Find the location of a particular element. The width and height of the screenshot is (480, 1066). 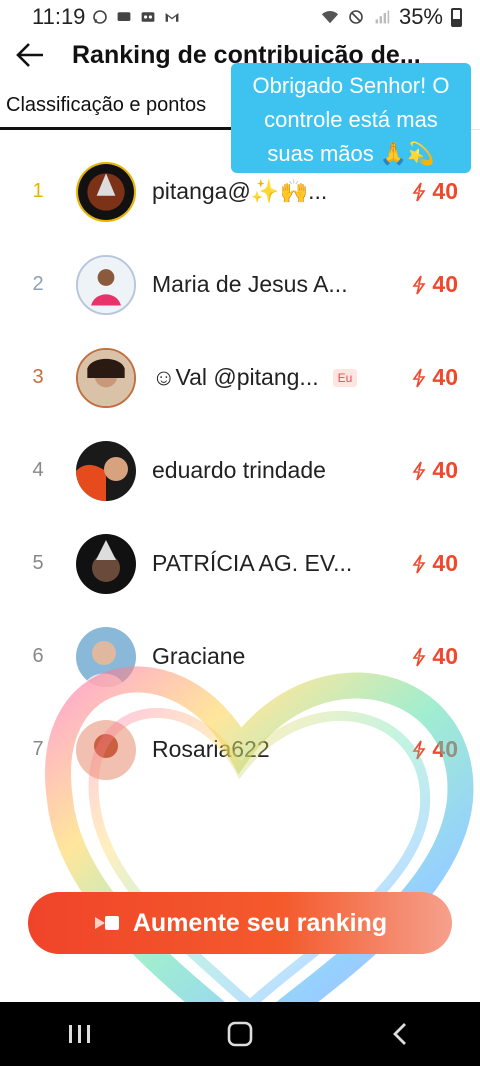

user-name: eduardo trindade is located at coordinates (239, 470).